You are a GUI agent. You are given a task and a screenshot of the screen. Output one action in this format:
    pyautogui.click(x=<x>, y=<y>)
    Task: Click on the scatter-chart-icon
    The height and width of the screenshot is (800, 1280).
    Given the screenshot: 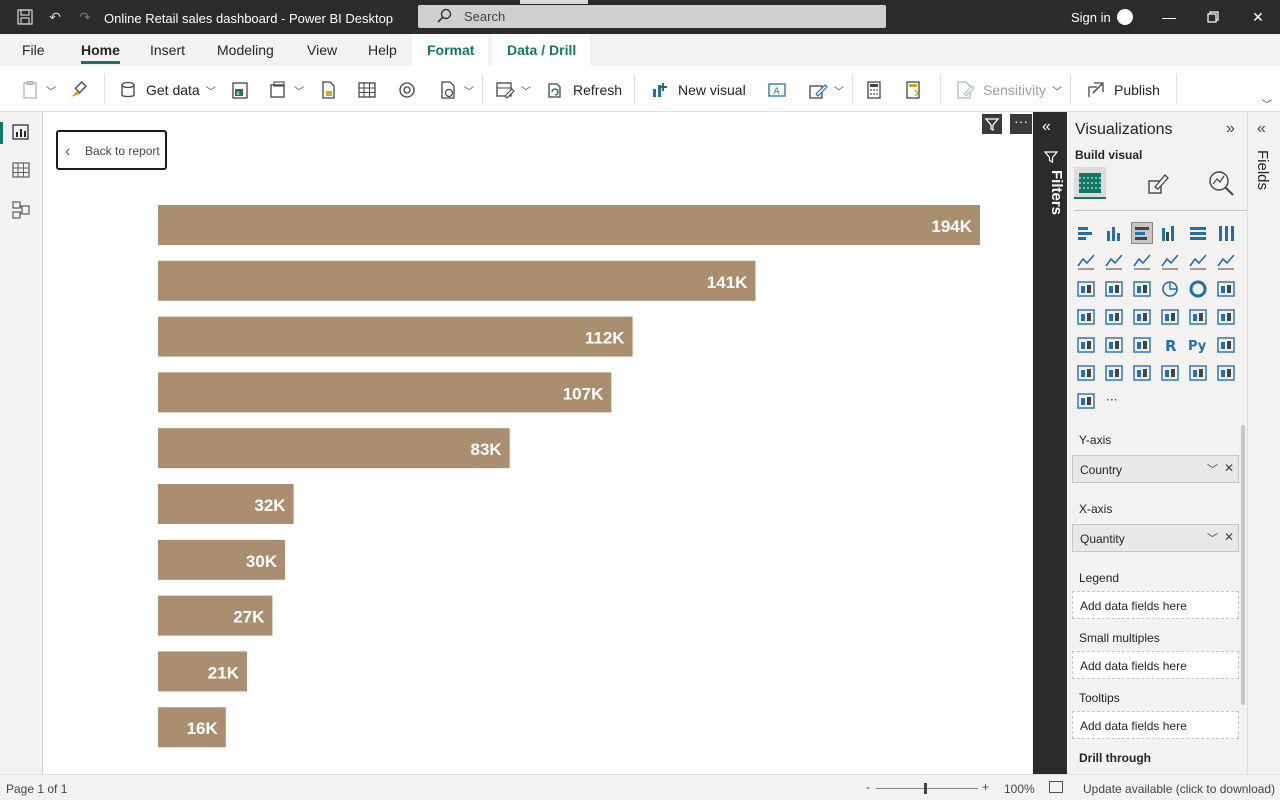 What is the action you would take?
    pyautogui.click(x=1142, y=289)
    